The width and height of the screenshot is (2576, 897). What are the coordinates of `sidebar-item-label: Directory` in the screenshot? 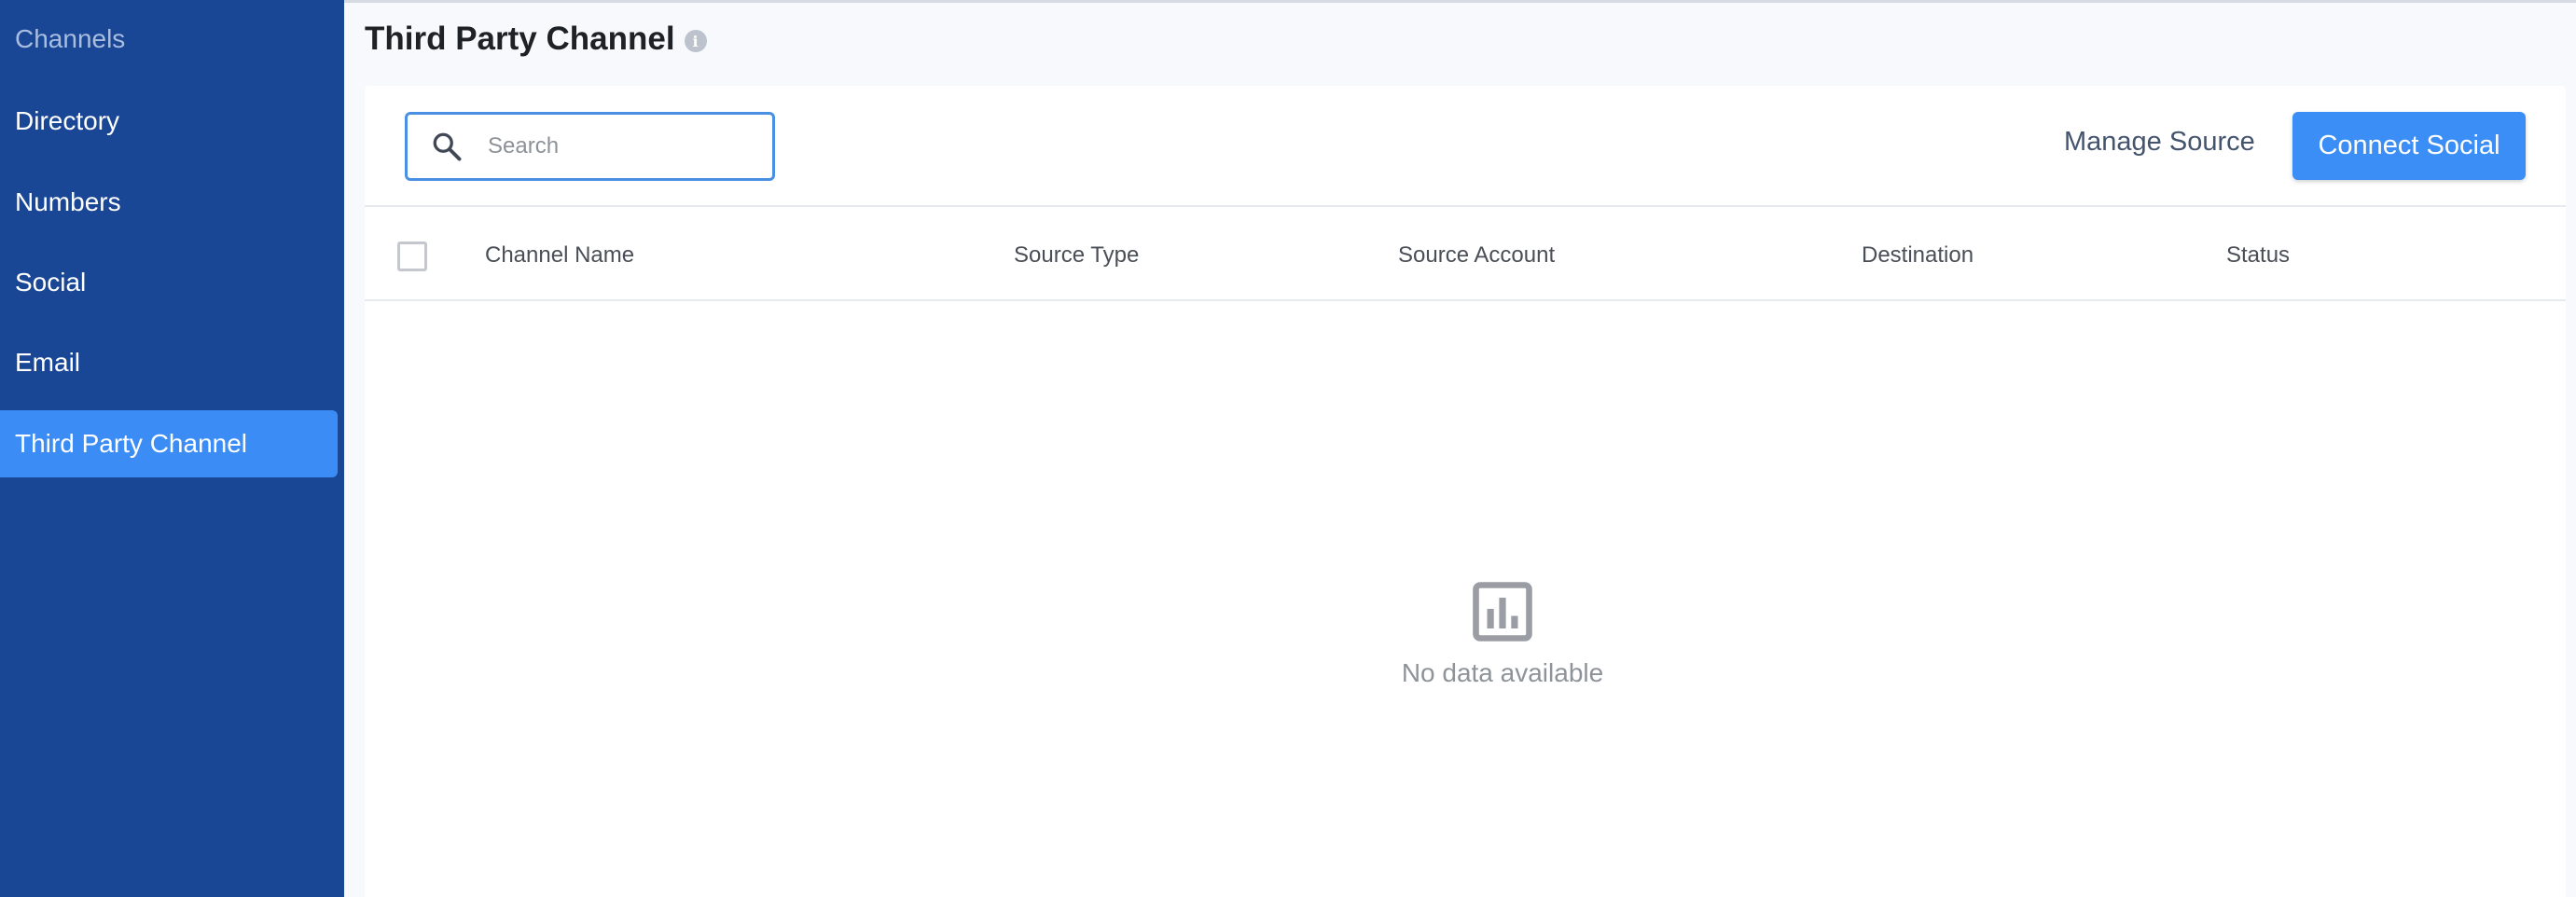 It's located at (67, 121).